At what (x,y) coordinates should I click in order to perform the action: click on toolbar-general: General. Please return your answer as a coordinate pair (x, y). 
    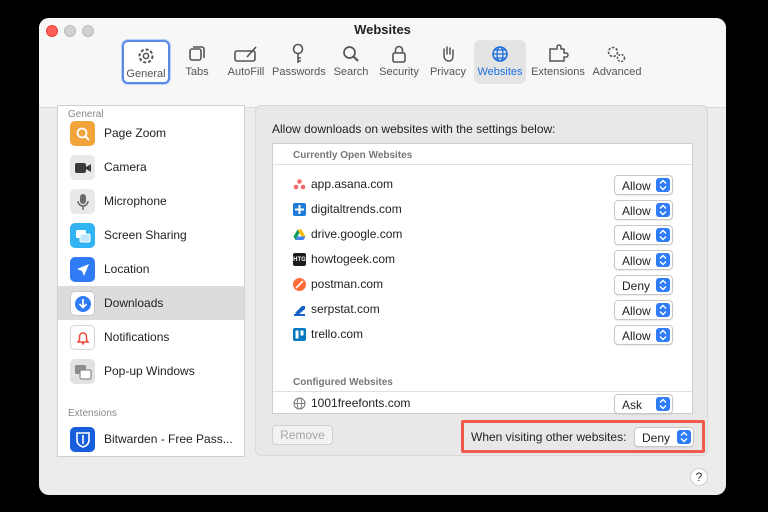
    Looking at the image, I should click on (146, 62).